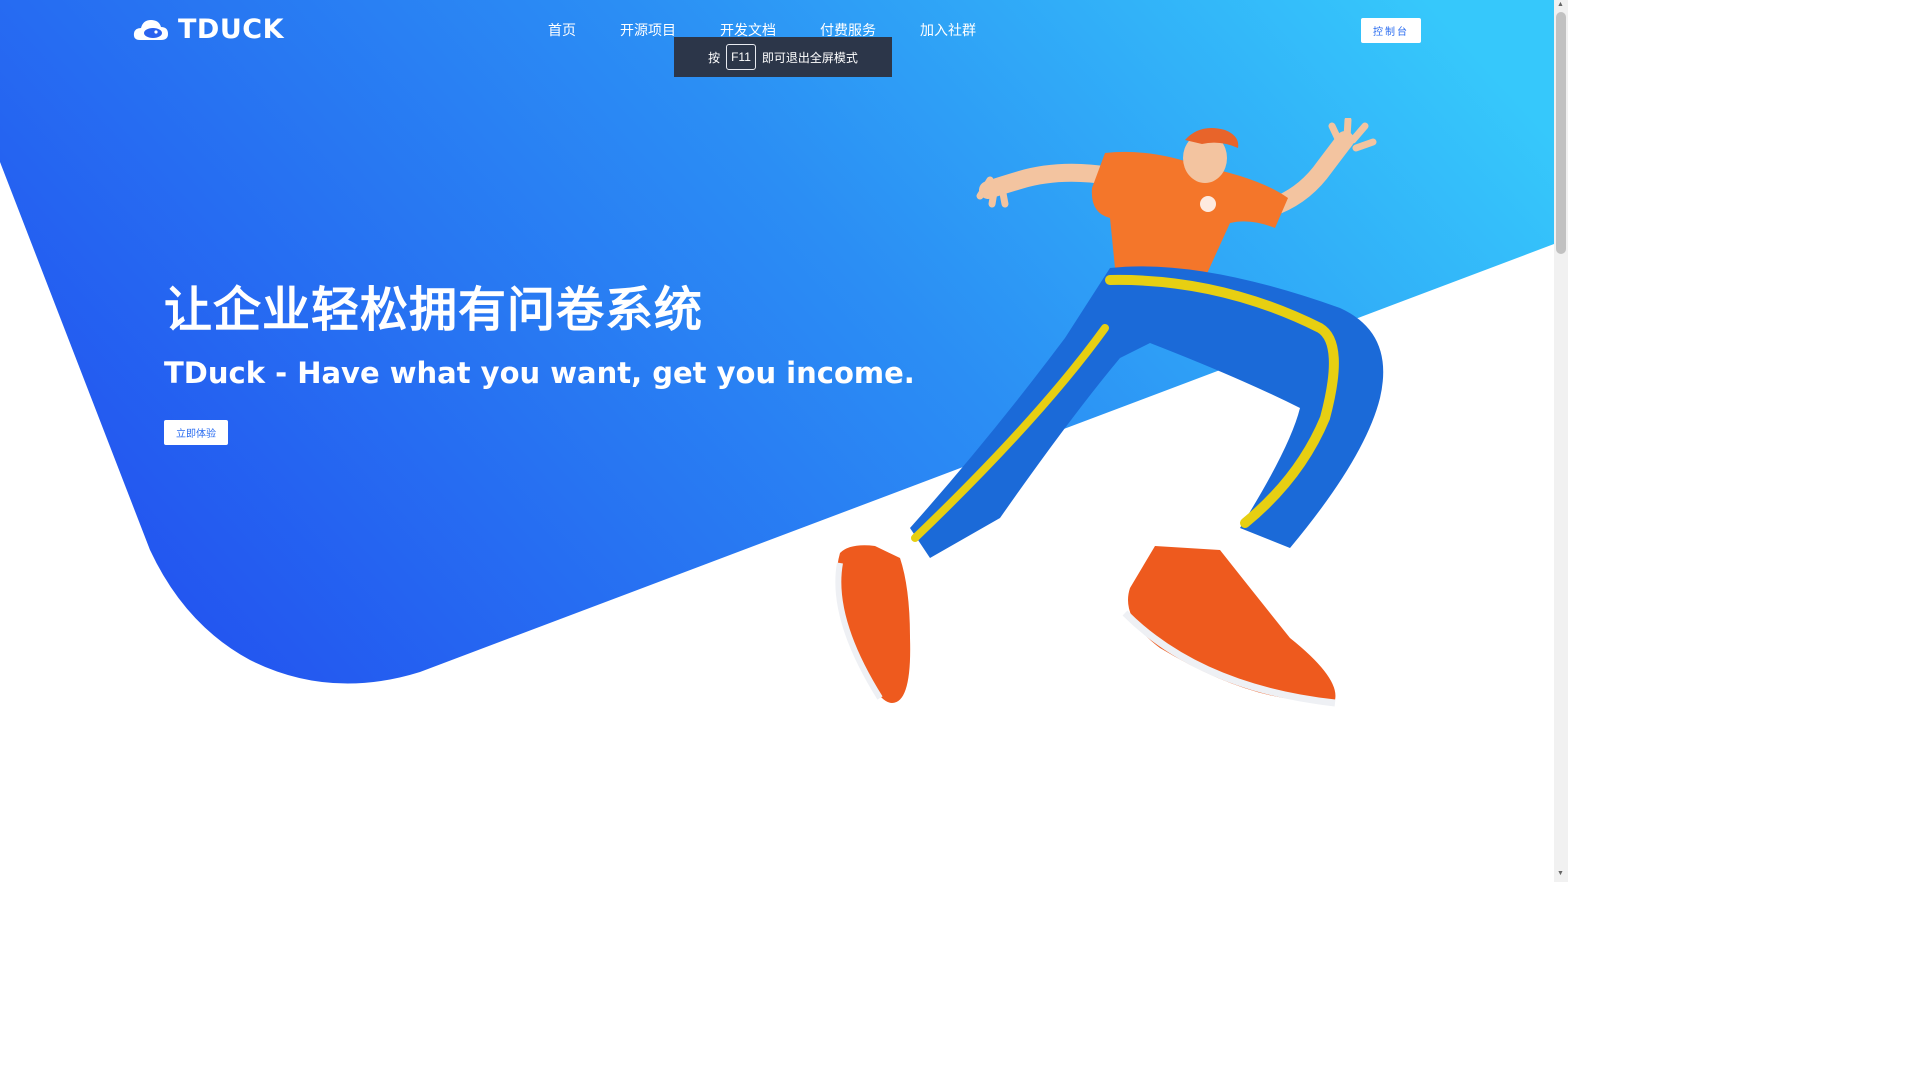 The width and height of the screenshot is (1920, 1080). What do you see at coordinates (714, 57) in the screenshot?
I see `toast-prefix: 按` at bounding box center [714, 57].